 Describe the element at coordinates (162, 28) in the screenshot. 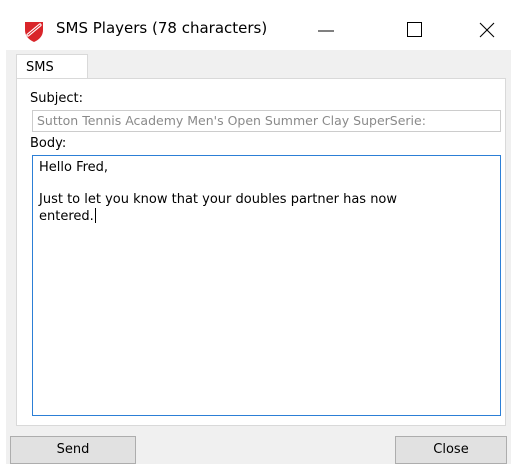

I see `window-title: SMS Players (78 characters)` at that location.